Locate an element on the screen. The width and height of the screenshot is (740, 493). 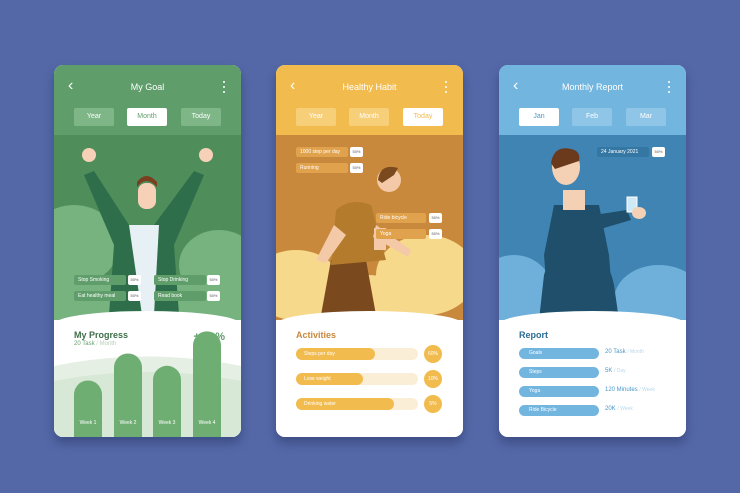
person-drinking-water-illustration is located at coordinates (592, 234).